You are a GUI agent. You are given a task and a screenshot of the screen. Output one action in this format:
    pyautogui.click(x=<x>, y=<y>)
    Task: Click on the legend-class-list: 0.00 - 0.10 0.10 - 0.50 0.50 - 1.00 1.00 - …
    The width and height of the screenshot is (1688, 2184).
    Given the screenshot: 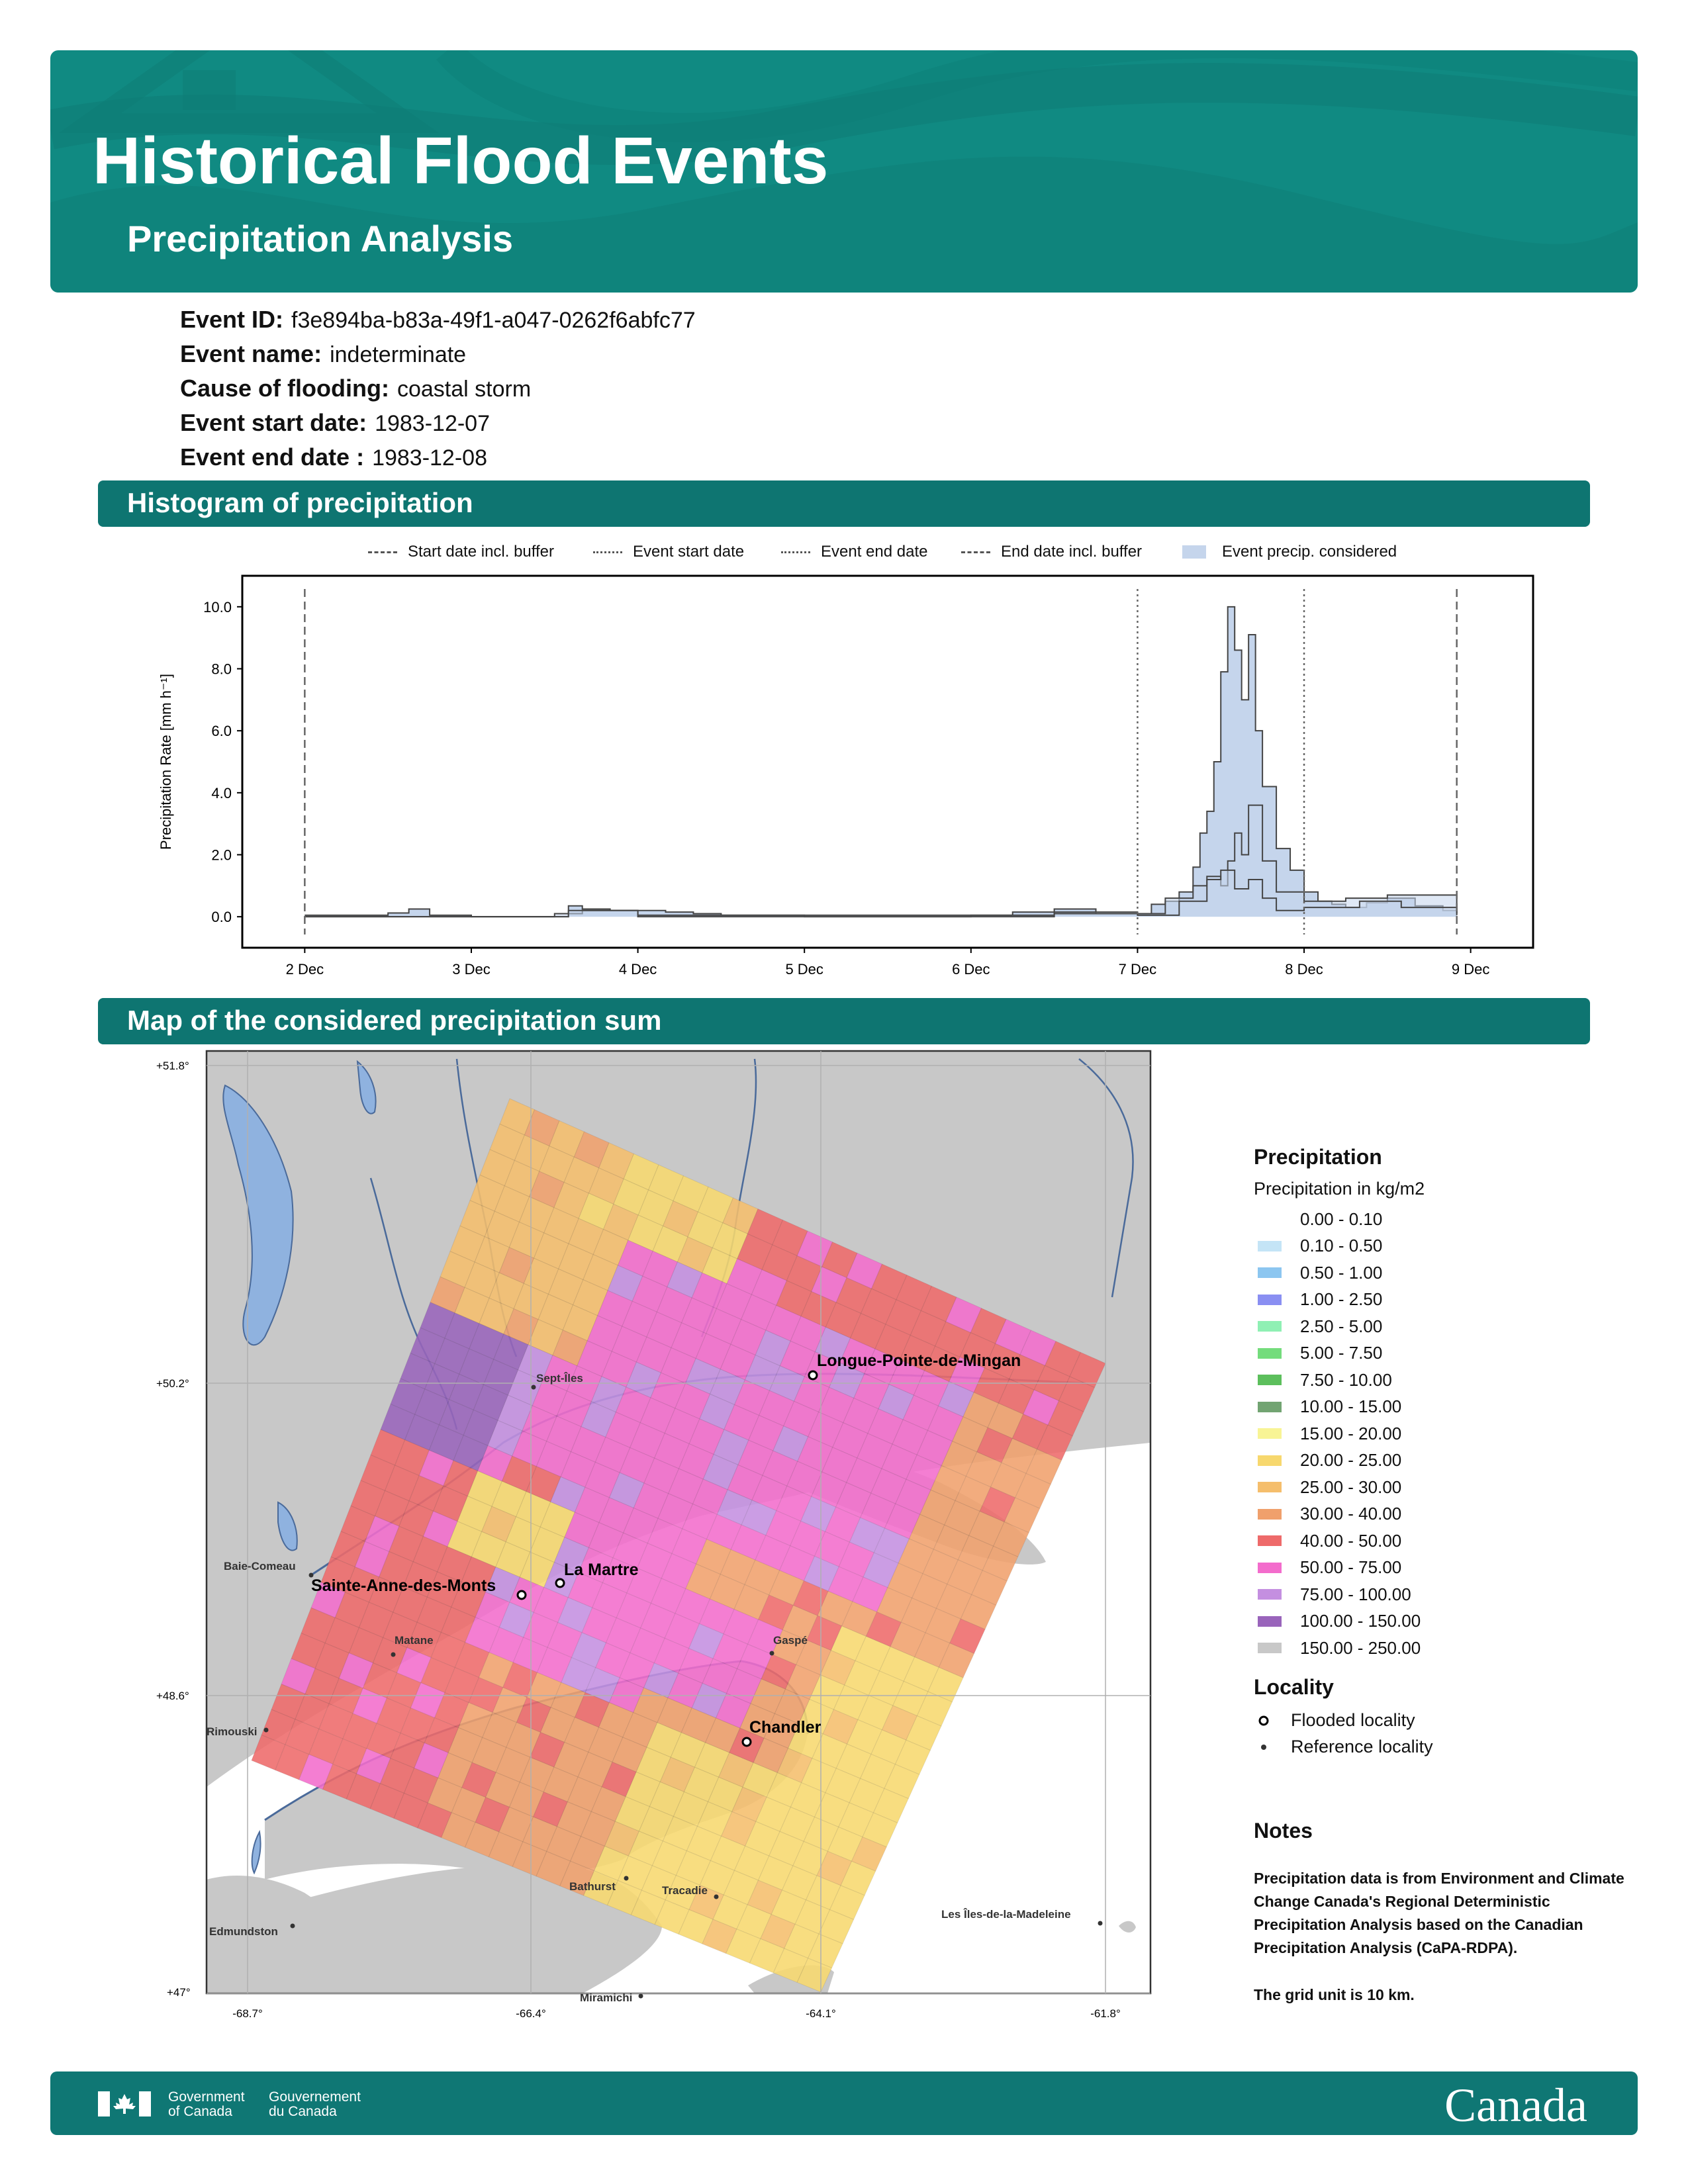 What is the action you would take?
    pyautogui.click(x=1439, y=1434)
    